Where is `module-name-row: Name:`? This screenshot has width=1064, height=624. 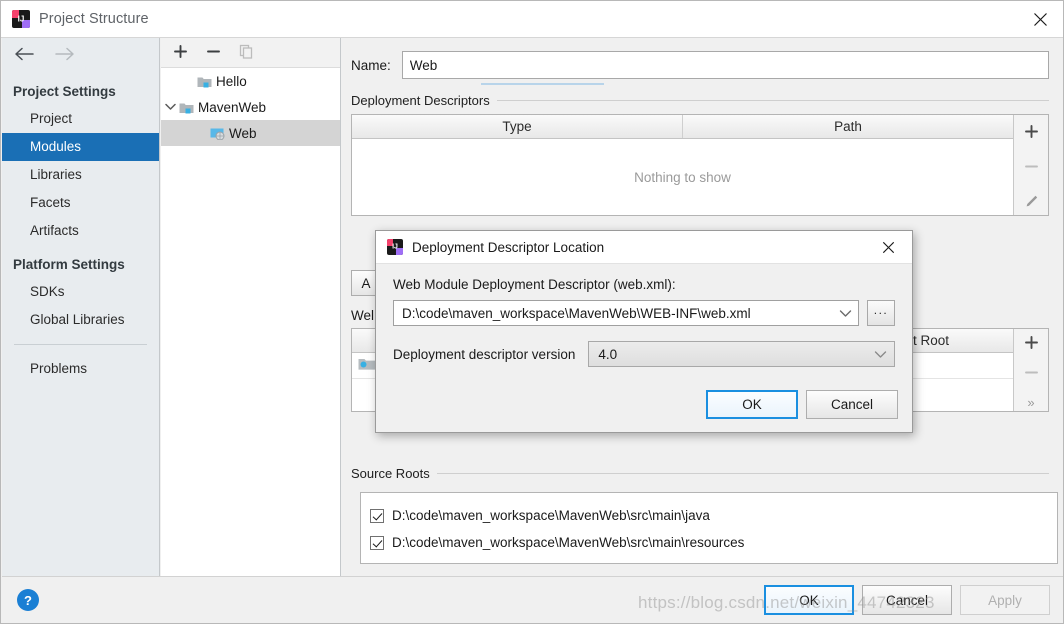
module-name-row: Name: is located at coordinates (702, 58).